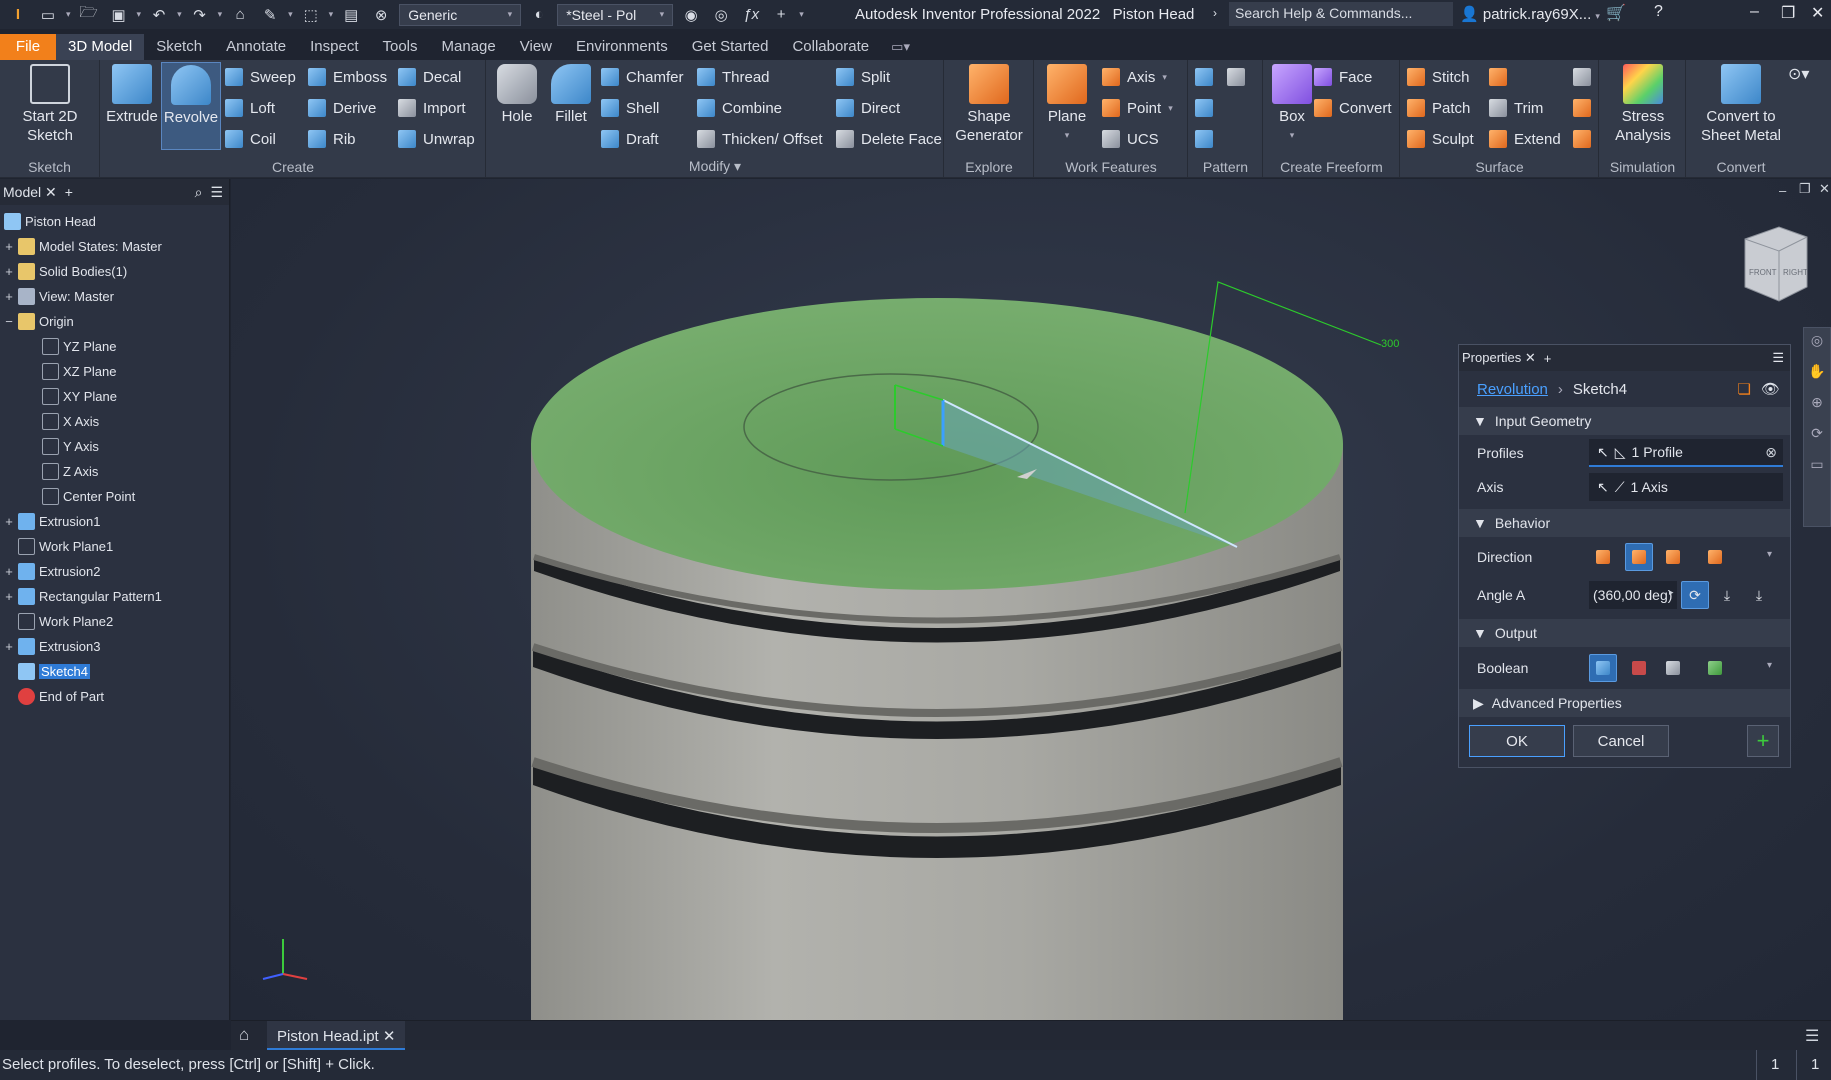 This screenshot has height=1080, width=1831. I want to click on zoom-icon: ⊕, so click(1817, 402).